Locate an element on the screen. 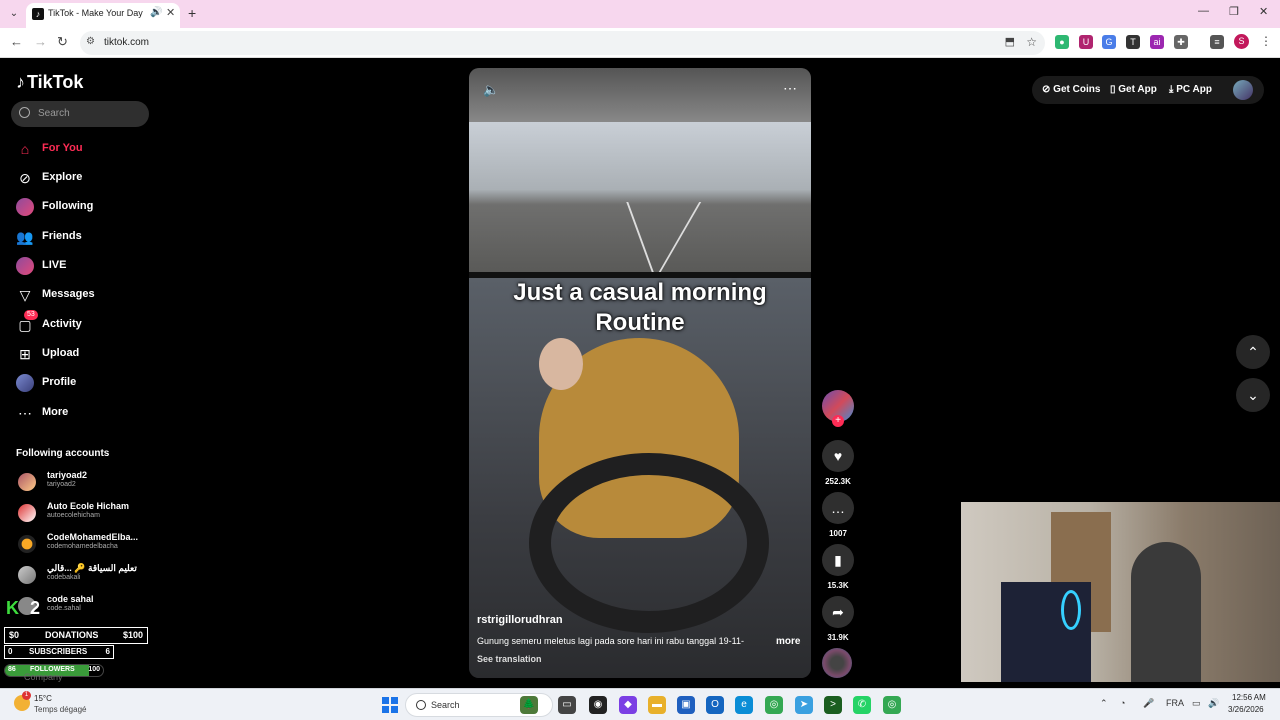 The image size is (1280, 720). extension-text-icon: T is located at coordinates (1133, 42).